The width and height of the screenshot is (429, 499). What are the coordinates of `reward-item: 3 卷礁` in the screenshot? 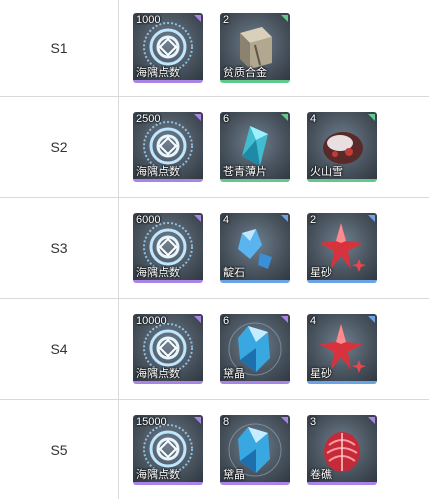 It's located at (342, 449).